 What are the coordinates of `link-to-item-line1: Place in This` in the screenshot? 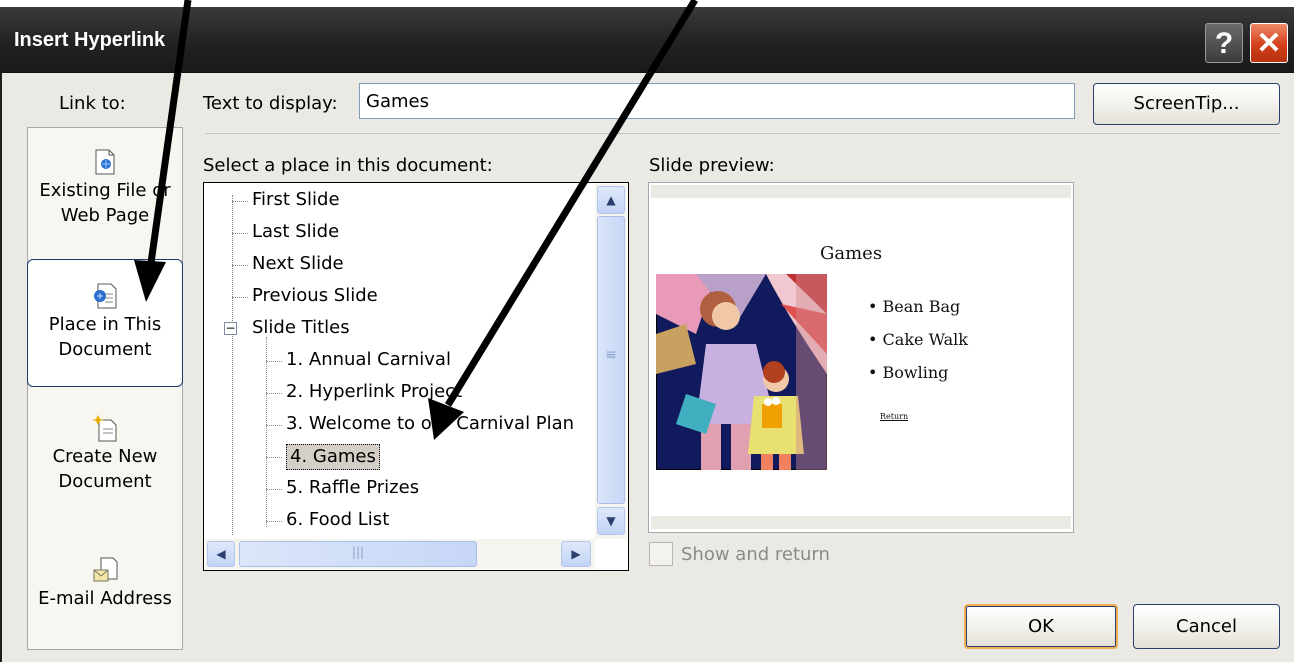 It's located at (105, 324).